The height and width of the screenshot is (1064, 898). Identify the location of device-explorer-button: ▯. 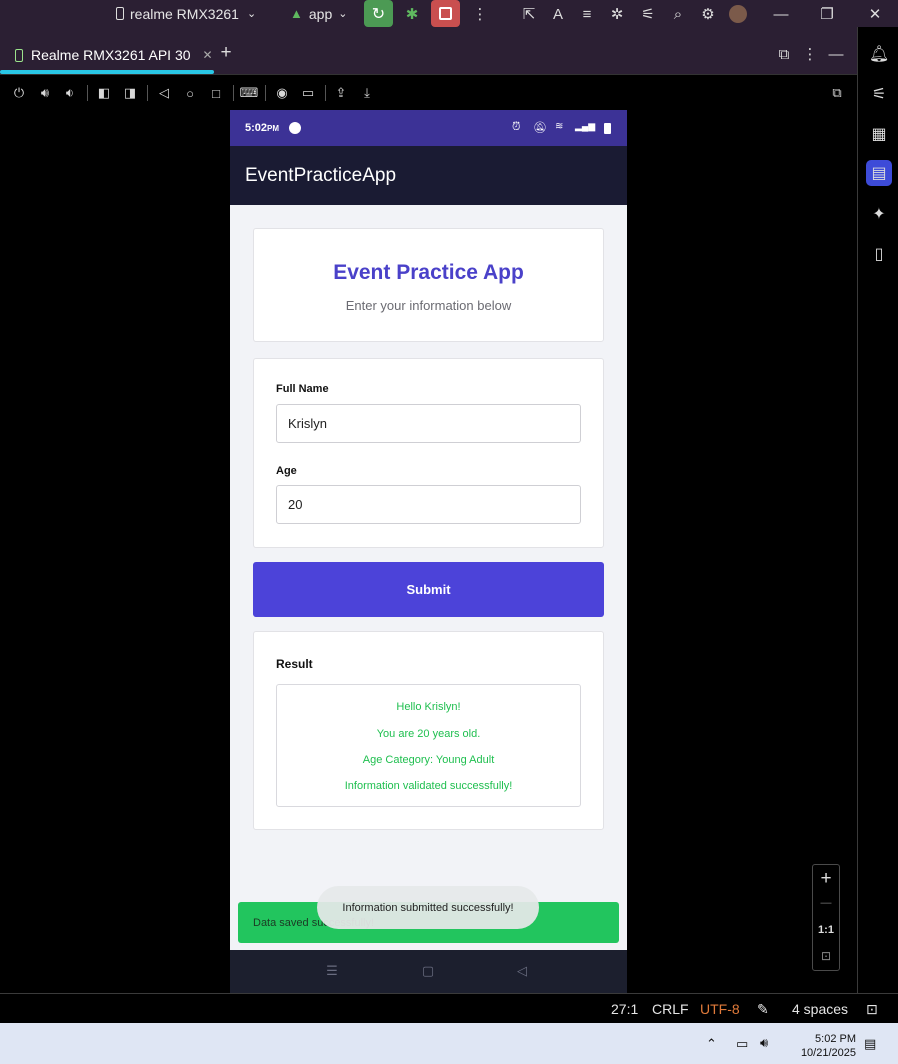
(879, 254).